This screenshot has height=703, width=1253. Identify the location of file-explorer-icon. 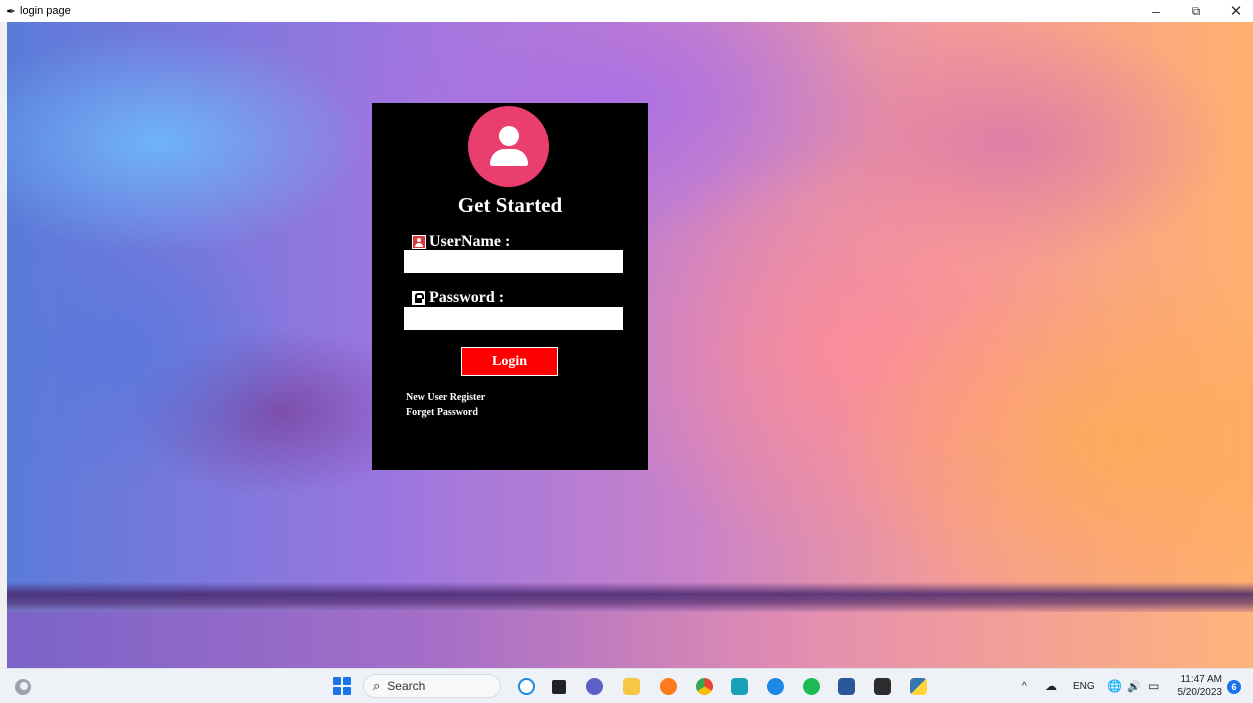
(559, 687).